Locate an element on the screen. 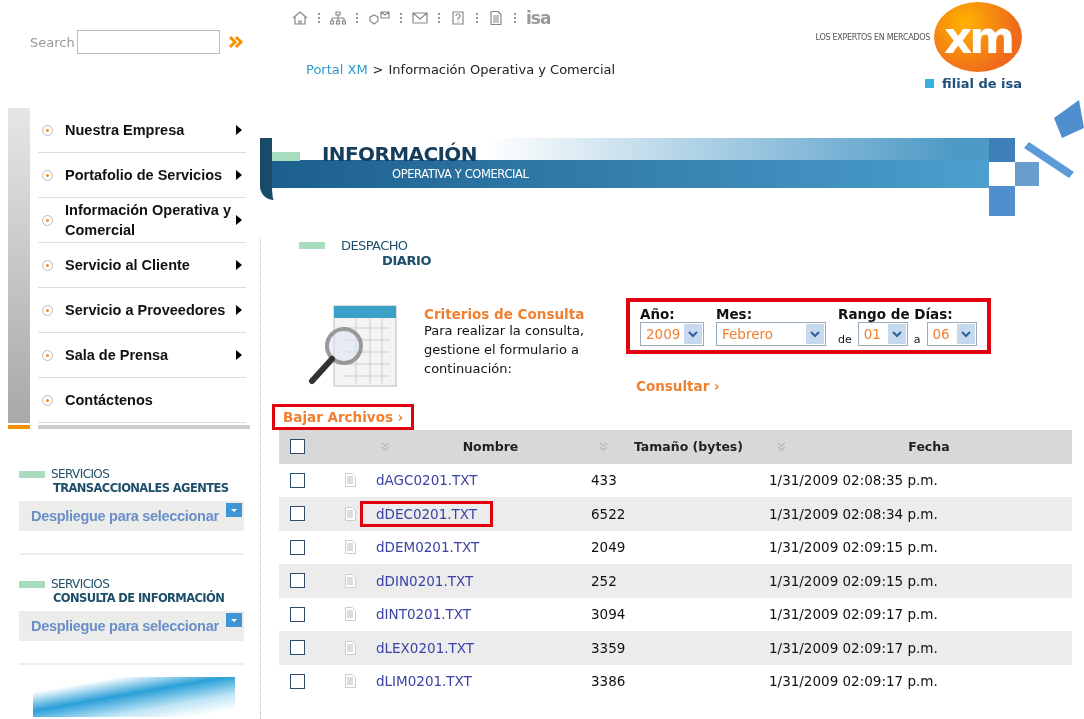 This screenshot has height=719, width=1084. home-icon is located at coordinates (300, 18).